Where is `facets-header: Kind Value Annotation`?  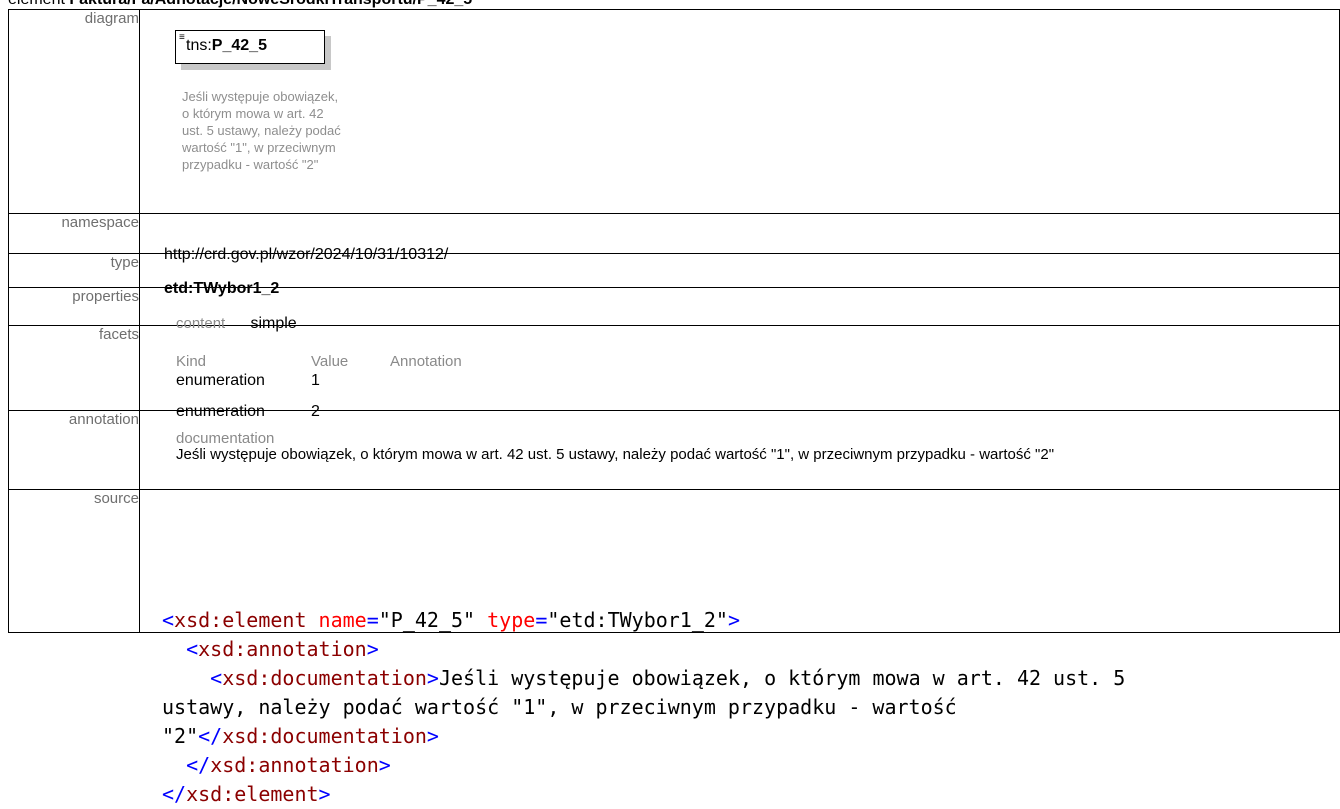 facets-header: Kind Value Annotation is located at coordinates (319, 361).